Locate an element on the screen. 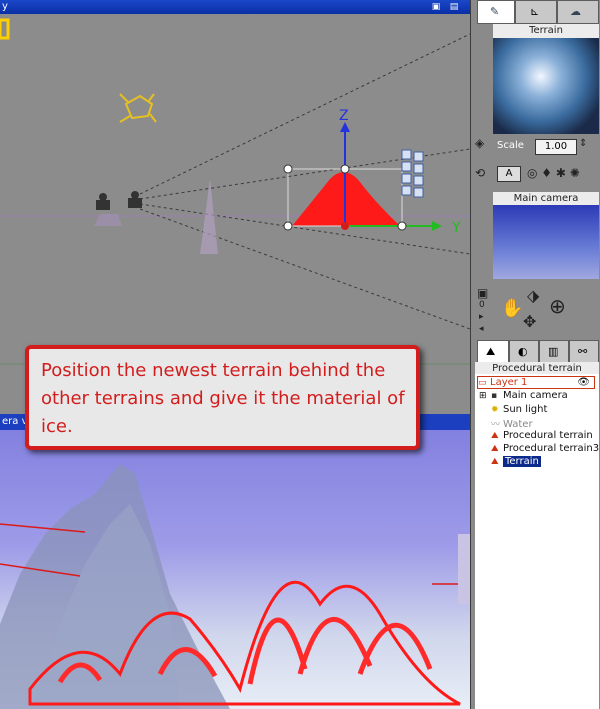 The width and height of the screenshot is (600, 709). scale-stepper: ⇕ is located at coordinates (583, 143).